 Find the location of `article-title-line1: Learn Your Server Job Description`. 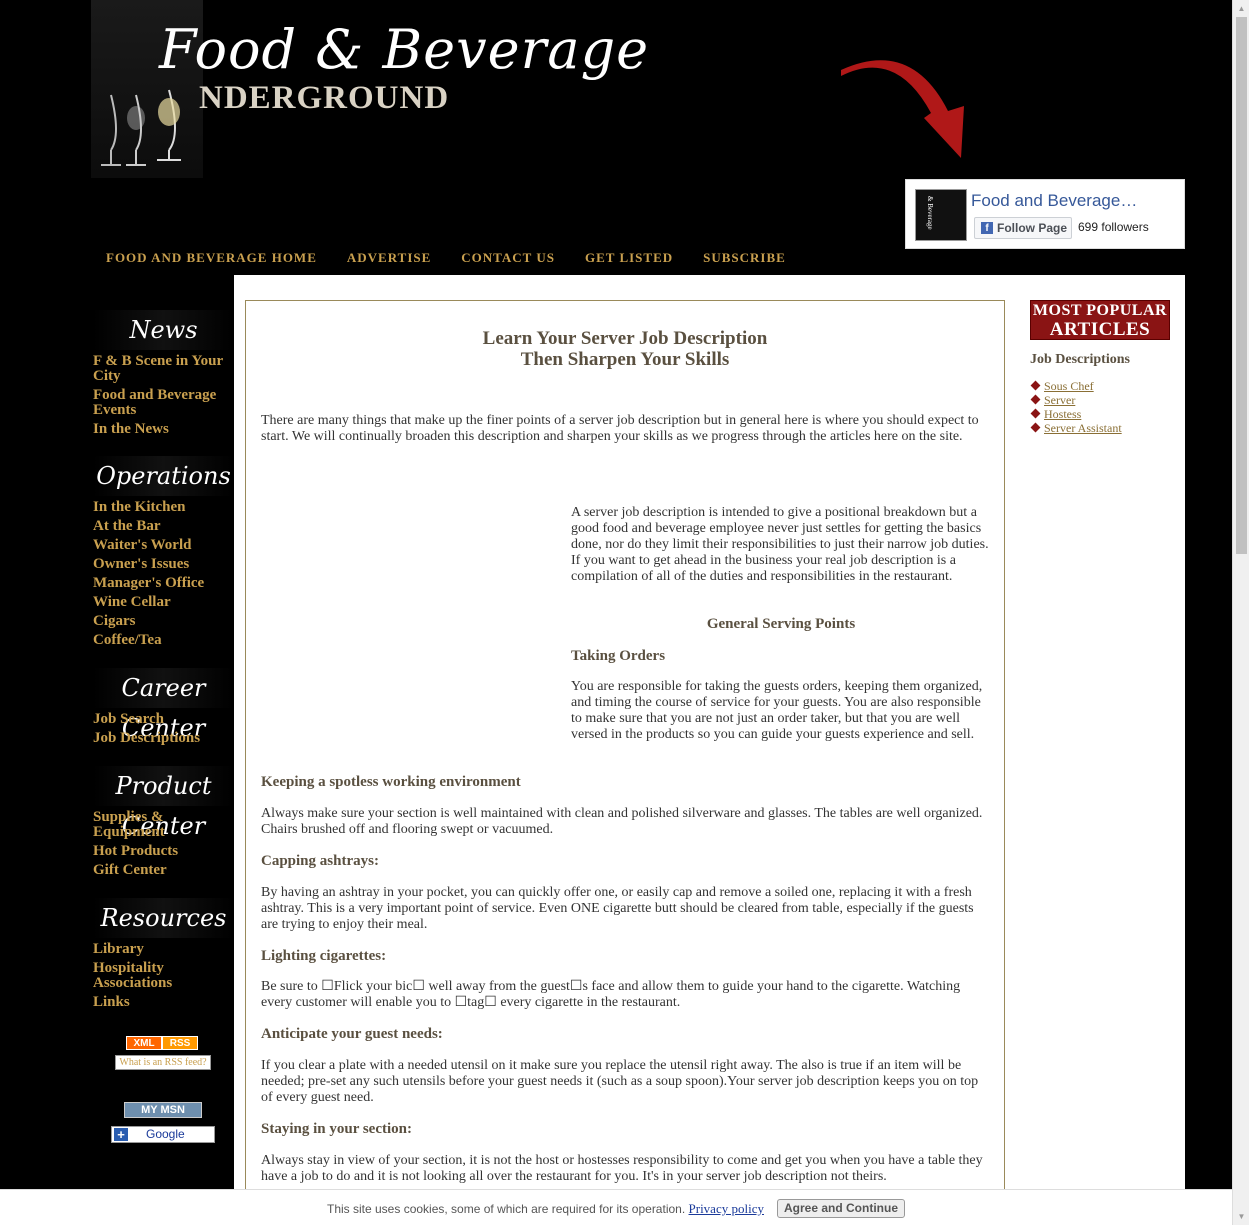

article-title-line1: Learn Your Server Job Description is located at coordinates (625, 338).